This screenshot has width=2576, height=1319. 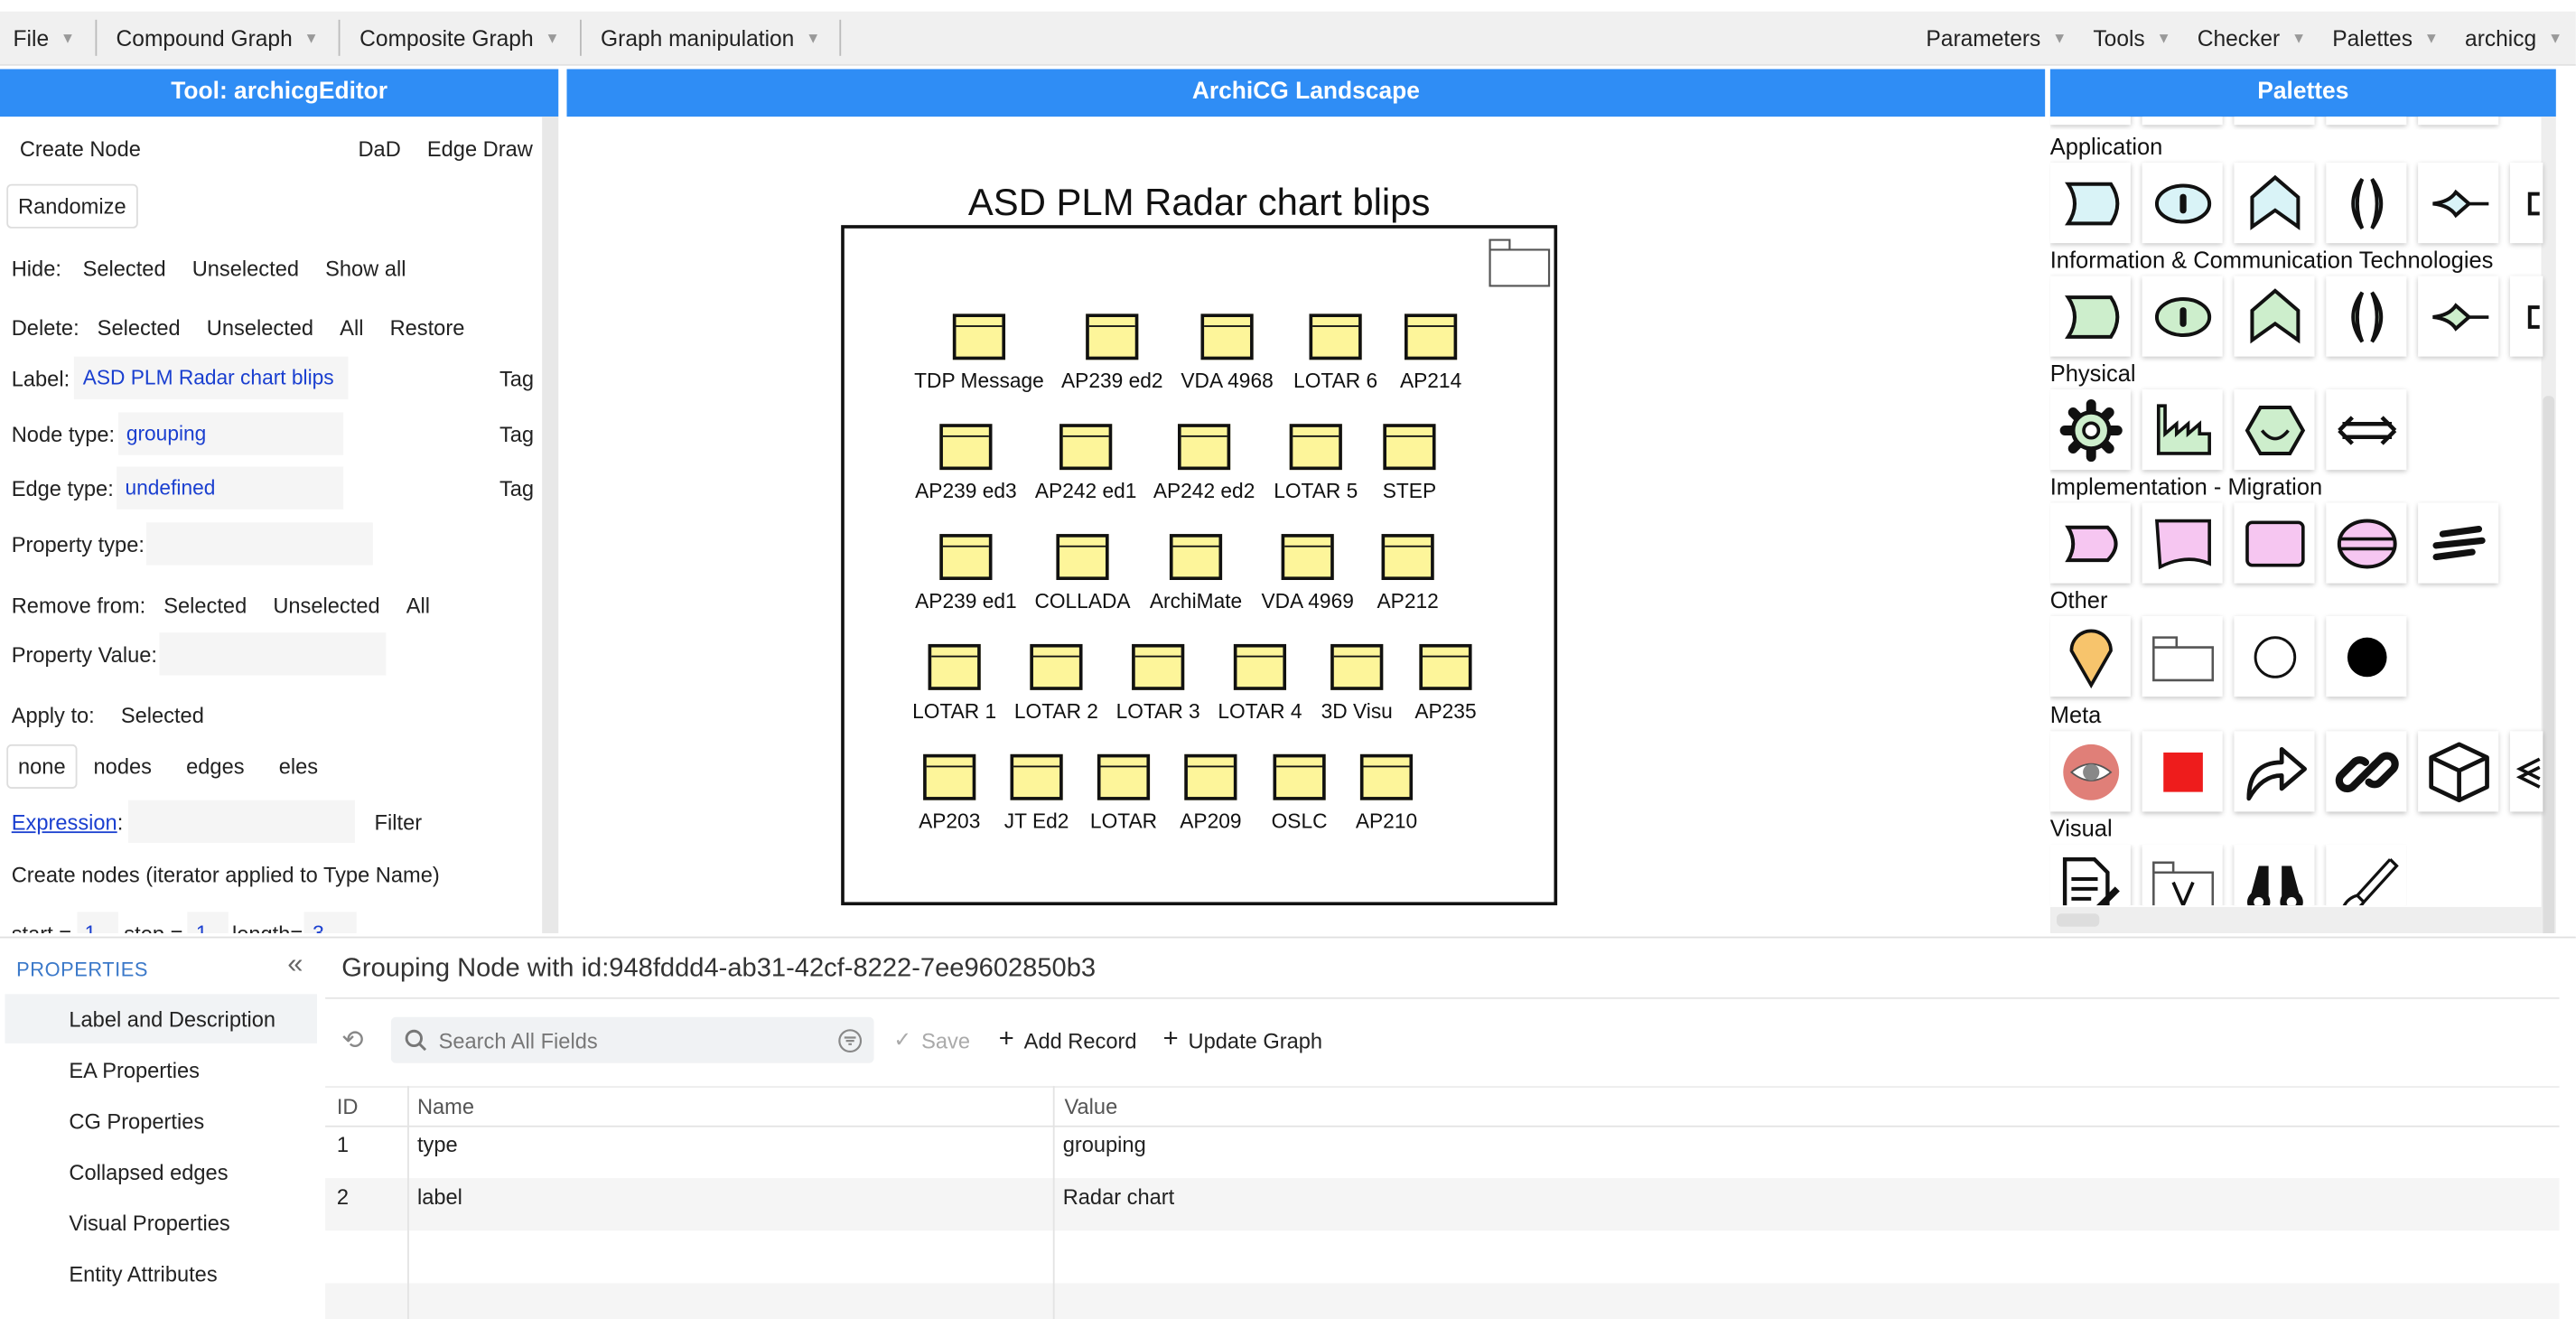 I want to click on filter-edges-button: edges, so click(x=215, y=767).